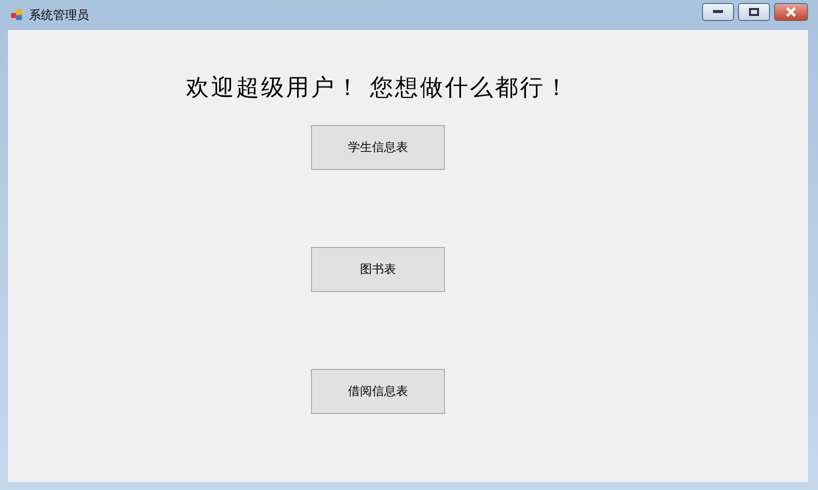 The height and width of the screenshot is (490, 818). What do you see at coordinates (378, 147) in the screenshot?
I see `table-button: 学生信息表` at bounding box center [378, 147].